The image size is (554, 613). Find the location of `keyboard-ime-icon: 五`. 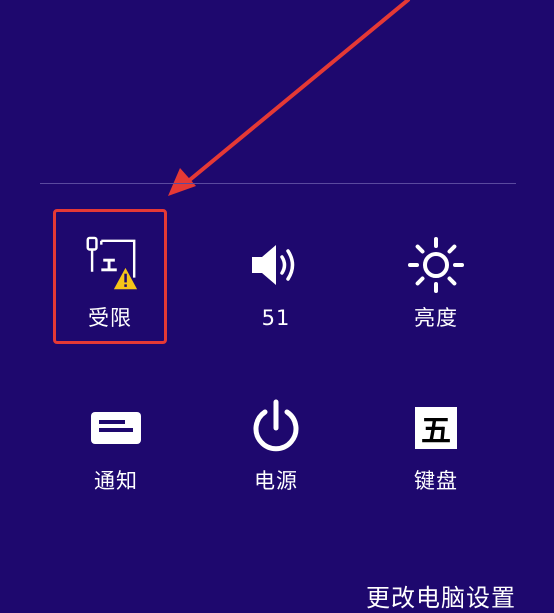

keyboard-ime-icon: 五 is located at coordinates (436, 428).